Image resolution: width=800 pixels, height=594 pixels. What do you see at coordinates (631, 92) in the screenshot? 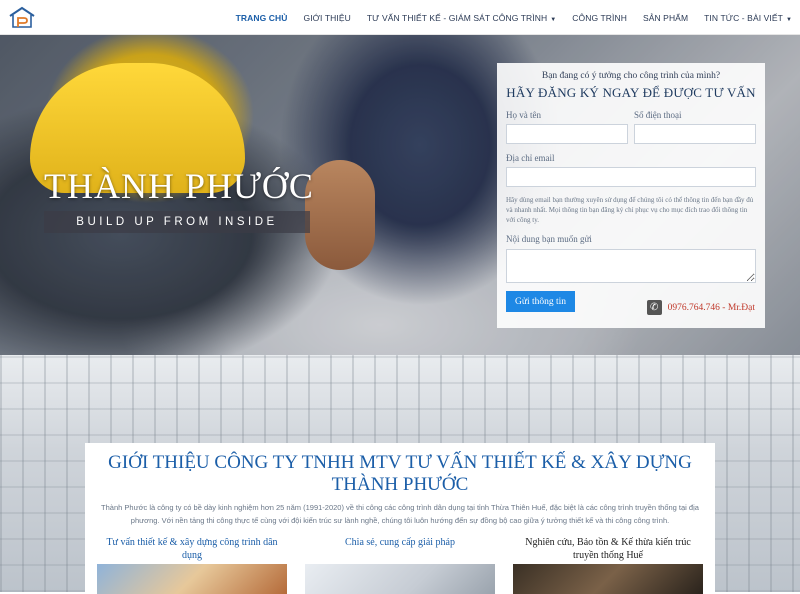
I see `form-heading: HÃY ĐĂNG KÝ NGAY ĐỂ ĐƯỢC TƯ VẤN` at bounding box center [631, 92].